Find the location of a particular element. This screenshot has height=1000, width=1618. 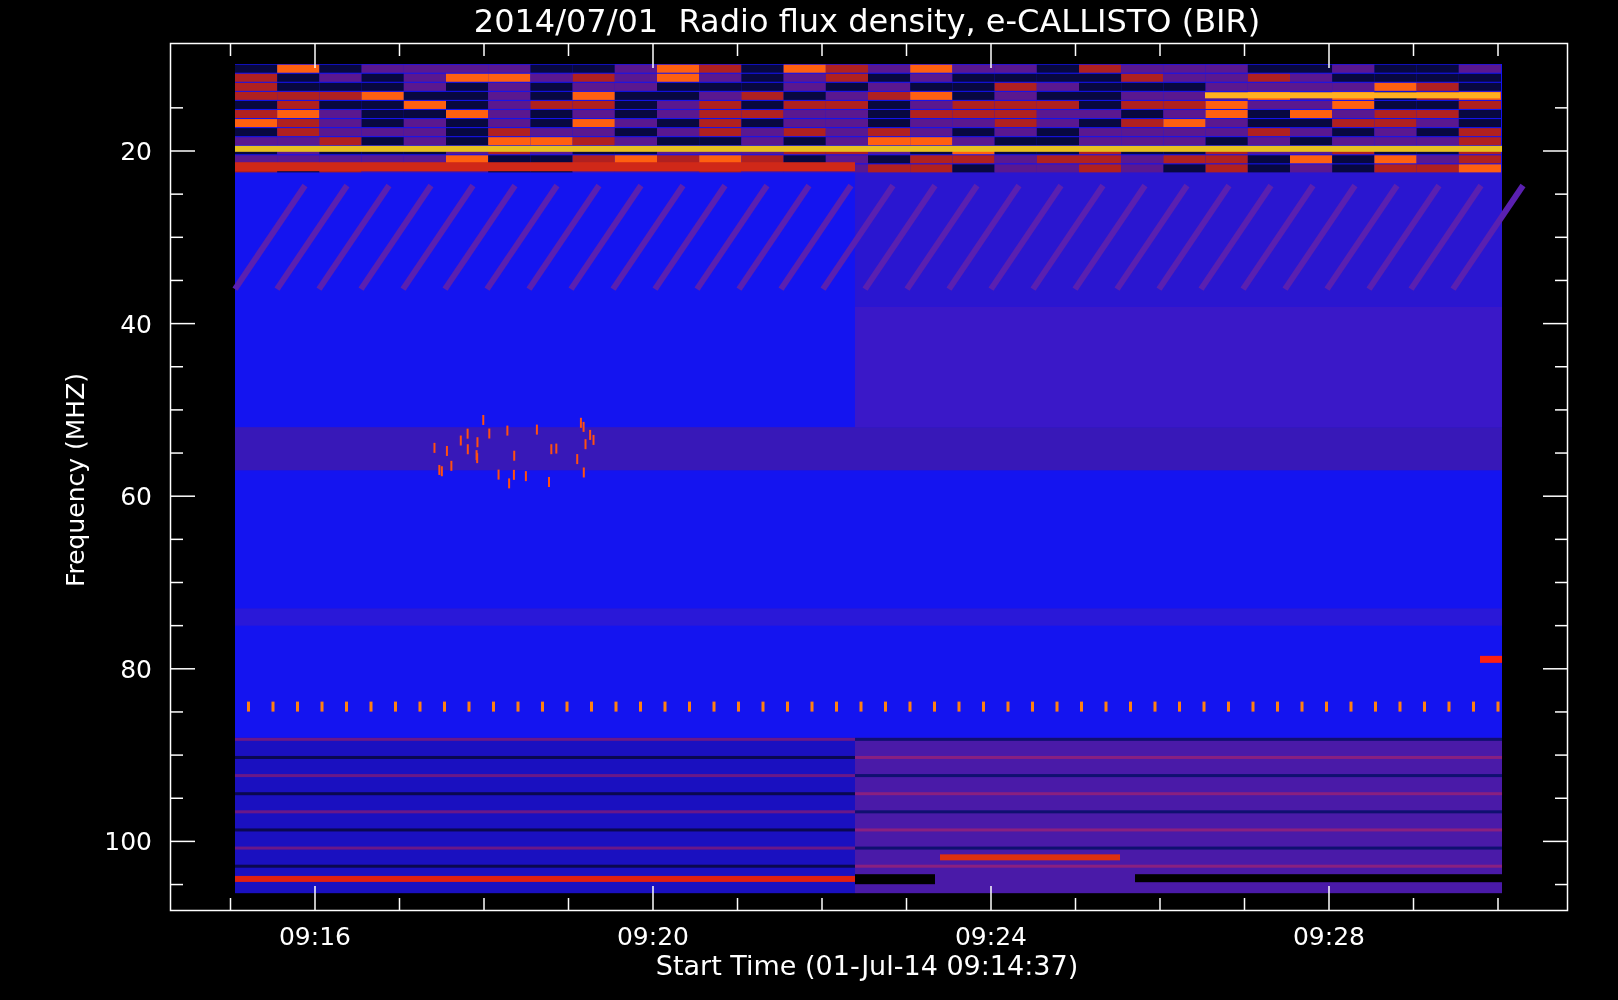

x-tick-label: 09:16 is located at coordinates (315, 936).